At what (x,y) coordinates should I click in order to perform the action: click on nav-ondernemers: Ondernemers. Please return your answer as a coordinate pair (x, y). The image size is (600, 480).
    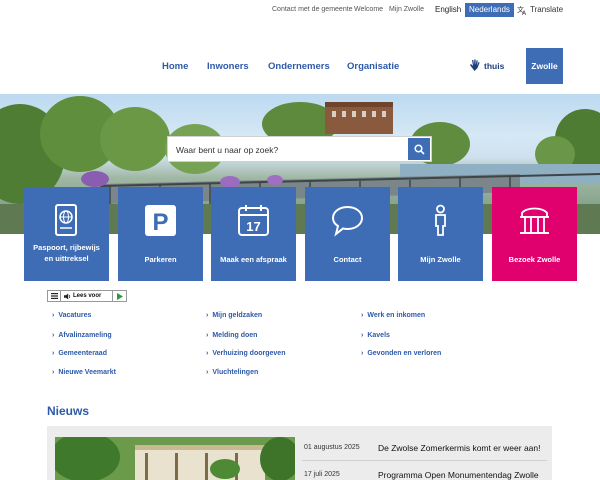
    Looking at the image, I should click on (299, 66).